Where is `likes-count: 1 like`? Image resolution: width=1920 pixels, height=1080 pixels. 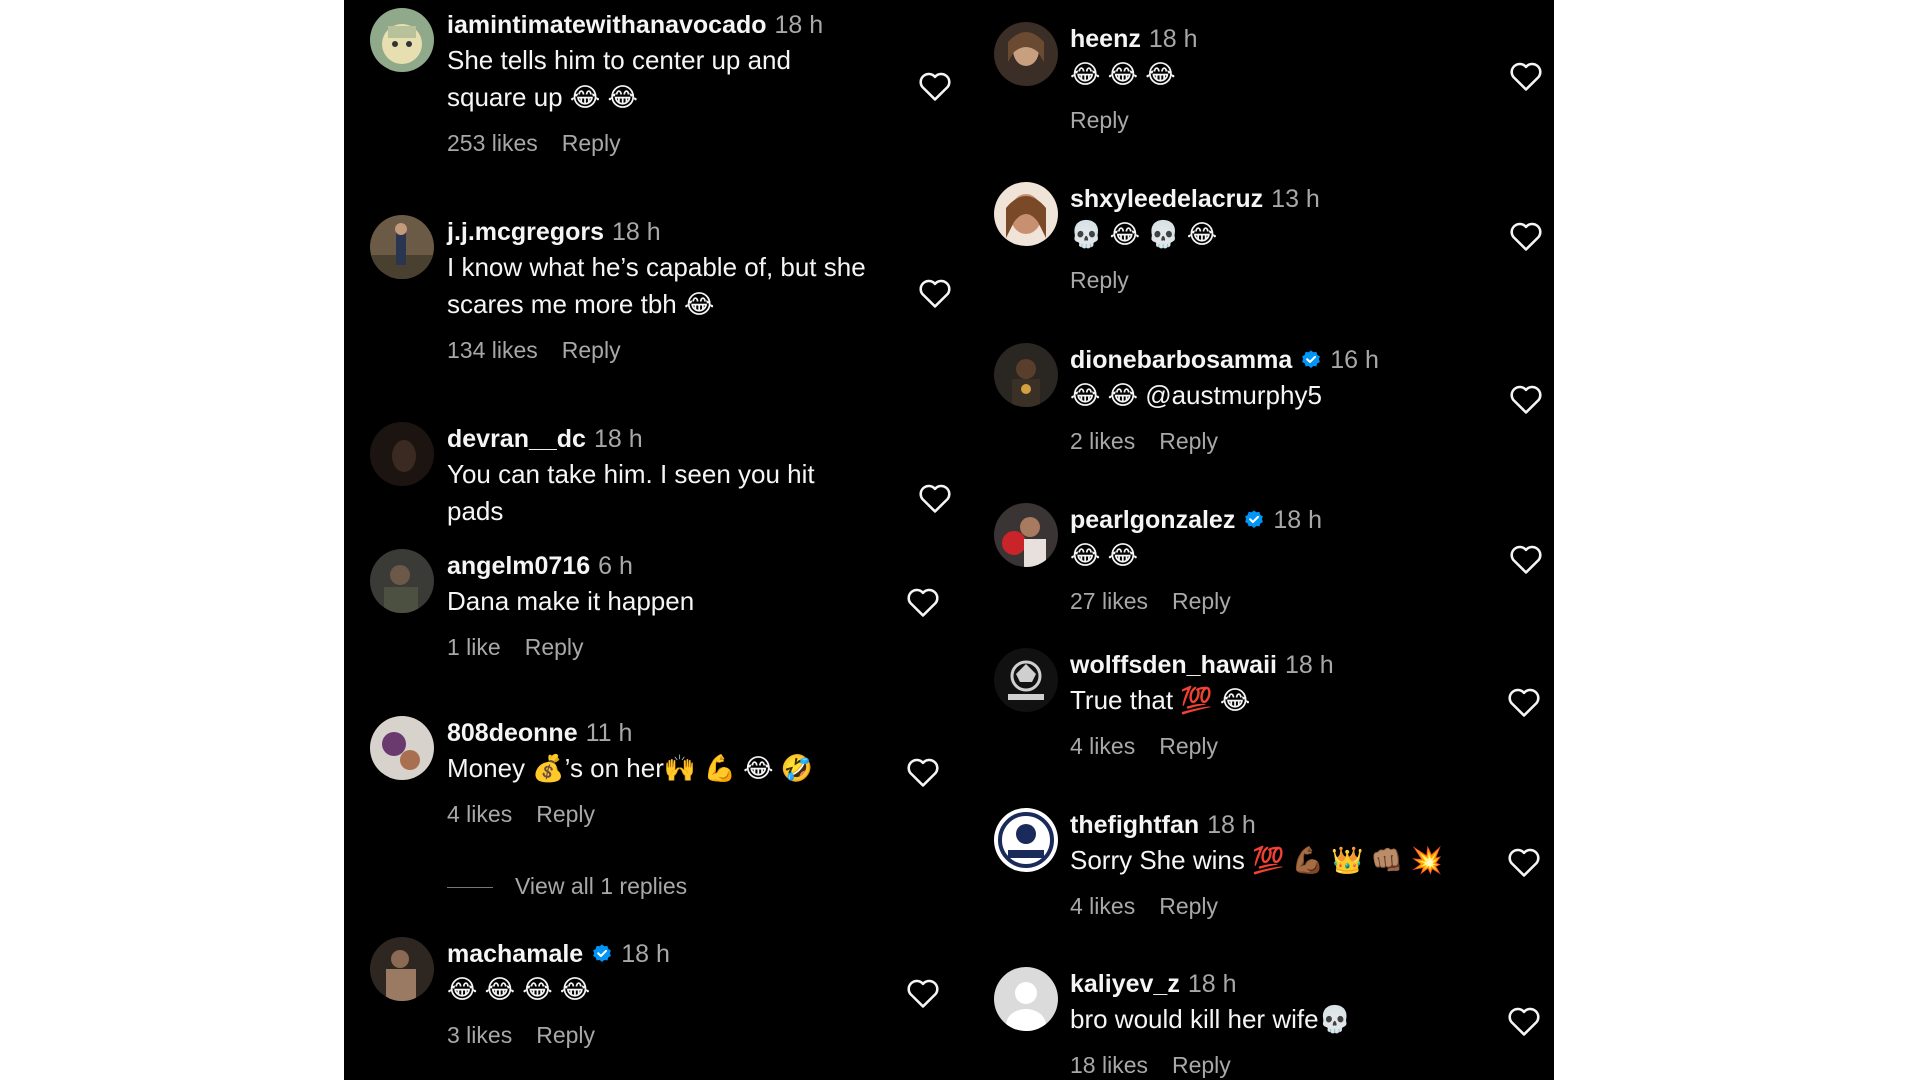 likes-count: 1 like is located at coordinates (474, 647).